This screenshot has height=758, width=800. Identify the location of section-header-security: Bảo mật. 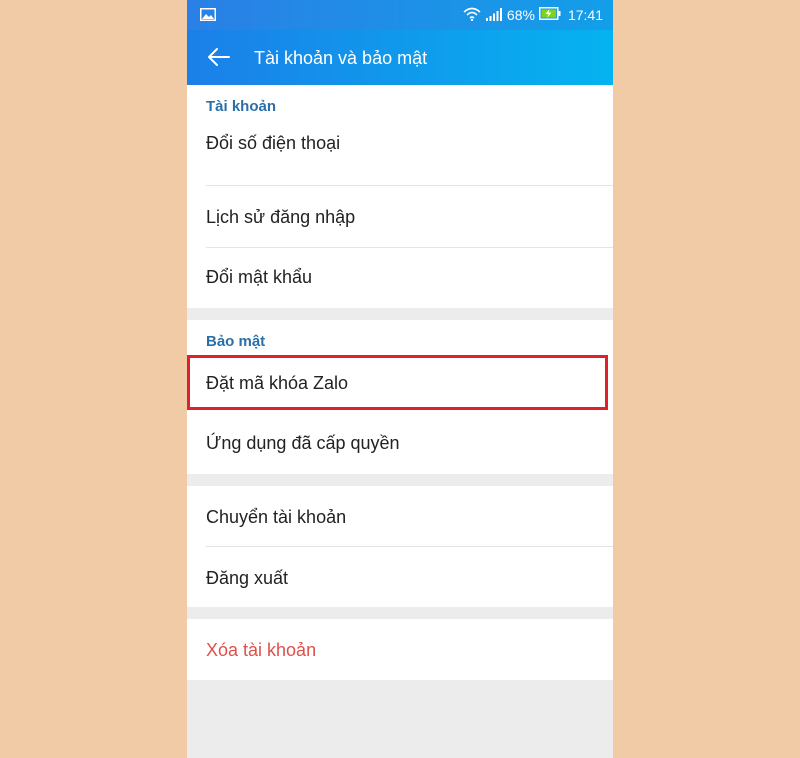
(236, 341).